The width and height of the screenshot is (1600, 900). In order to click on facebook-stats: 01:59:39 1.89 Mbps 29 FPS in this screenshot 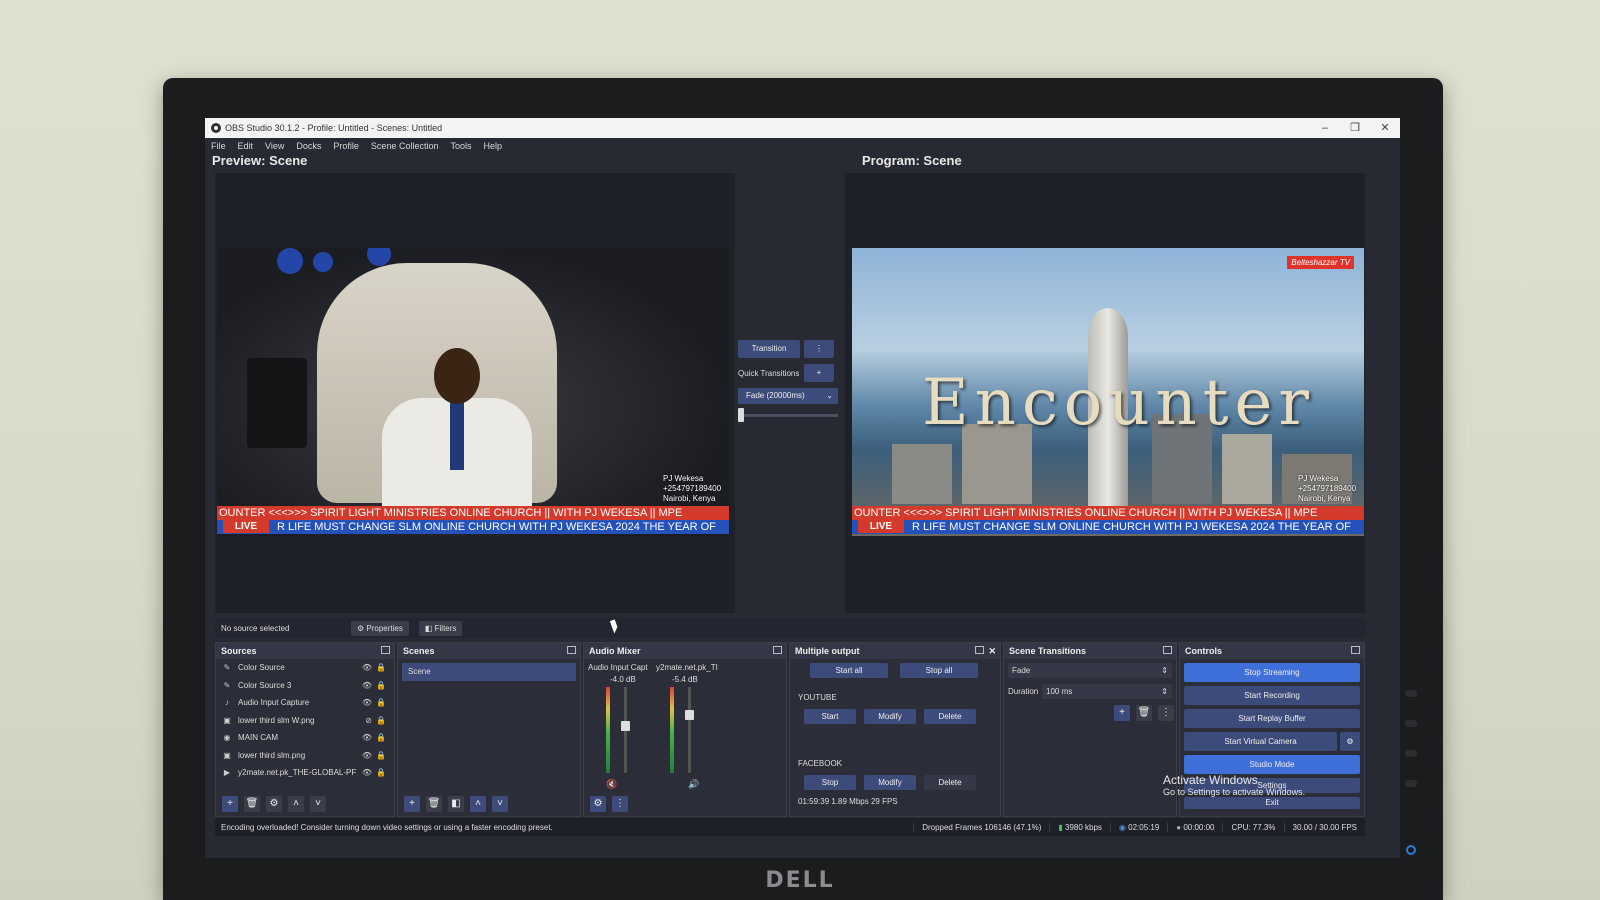, I will do `click(848, 801)`.